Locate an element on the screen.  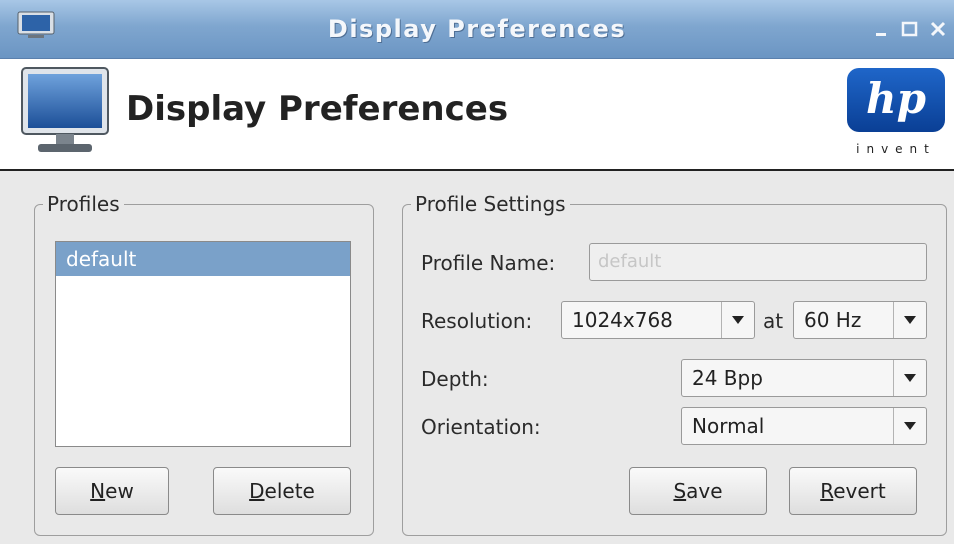
maximize-icon is located at coordinates (910, 29).